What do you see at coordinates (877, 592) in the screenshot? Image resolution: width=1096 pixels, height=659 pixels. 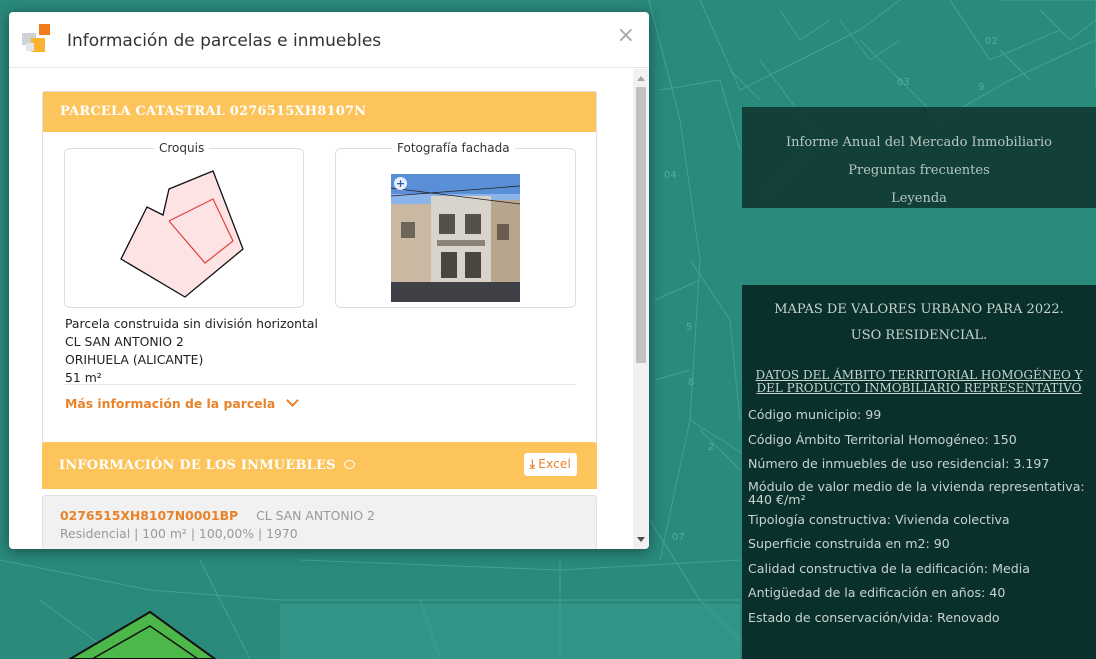 I see `value-row: Antigüedad de la edificación en años: 40` at bounding box center [877, 592].